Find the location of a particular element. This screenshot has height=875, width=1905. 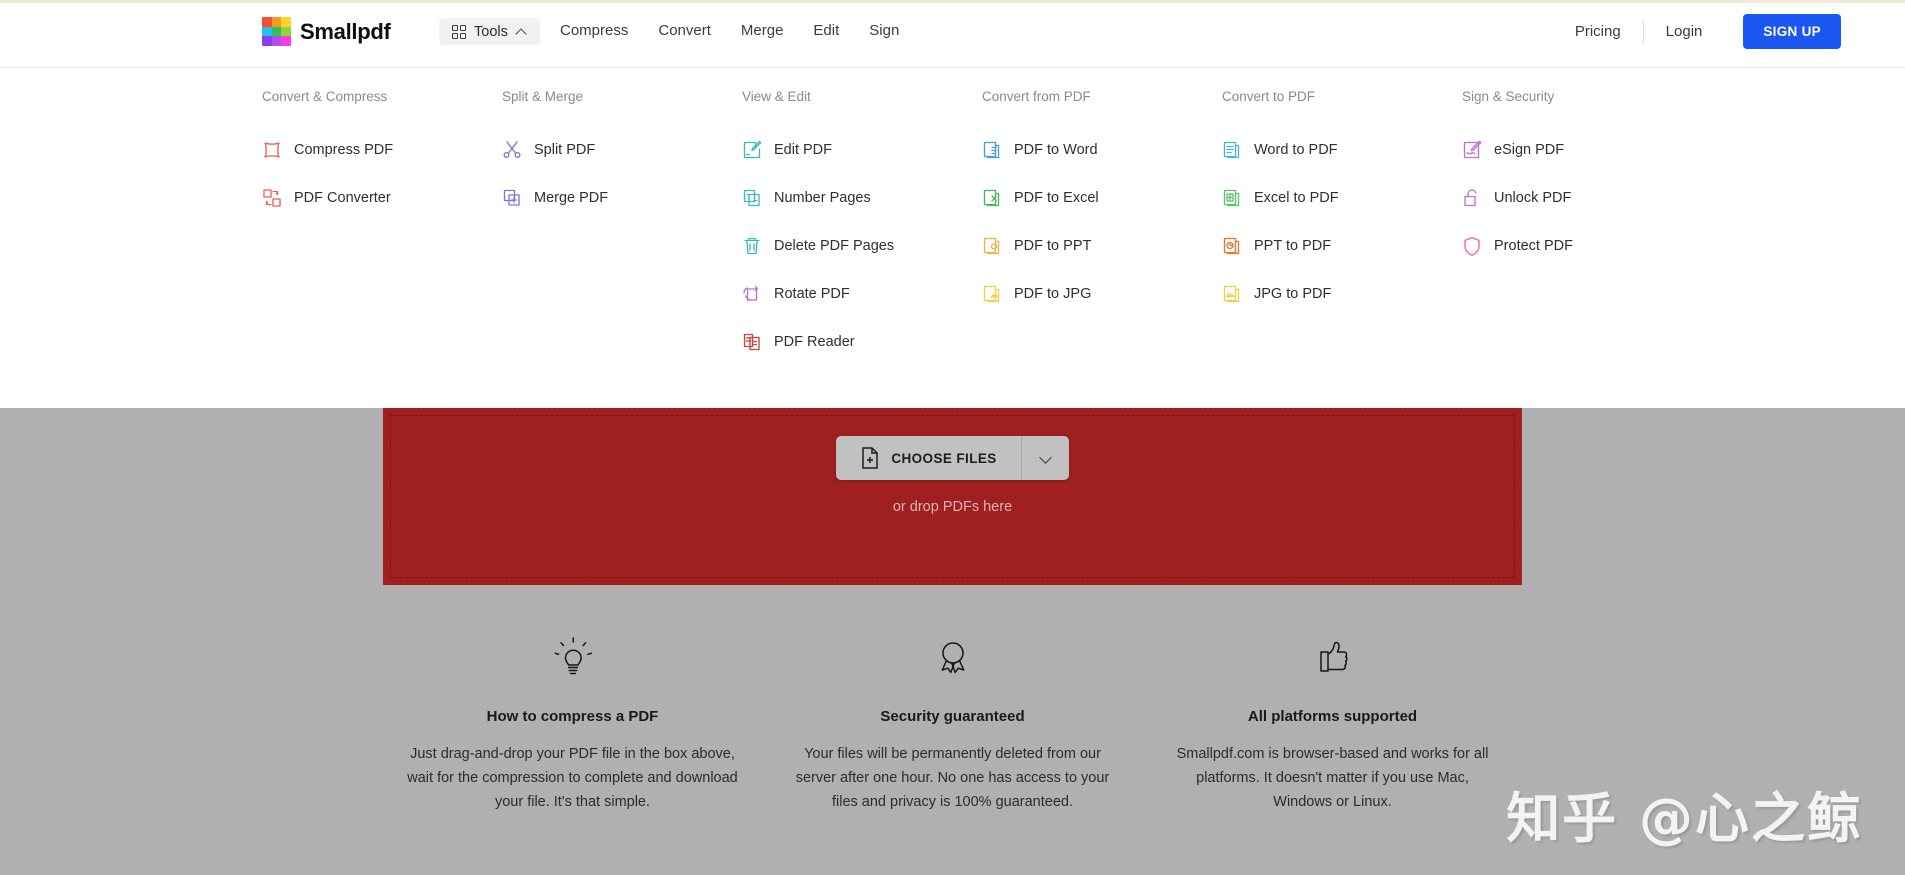

choose-files-dropdown-toggle is located at coordinates (1044, 458).